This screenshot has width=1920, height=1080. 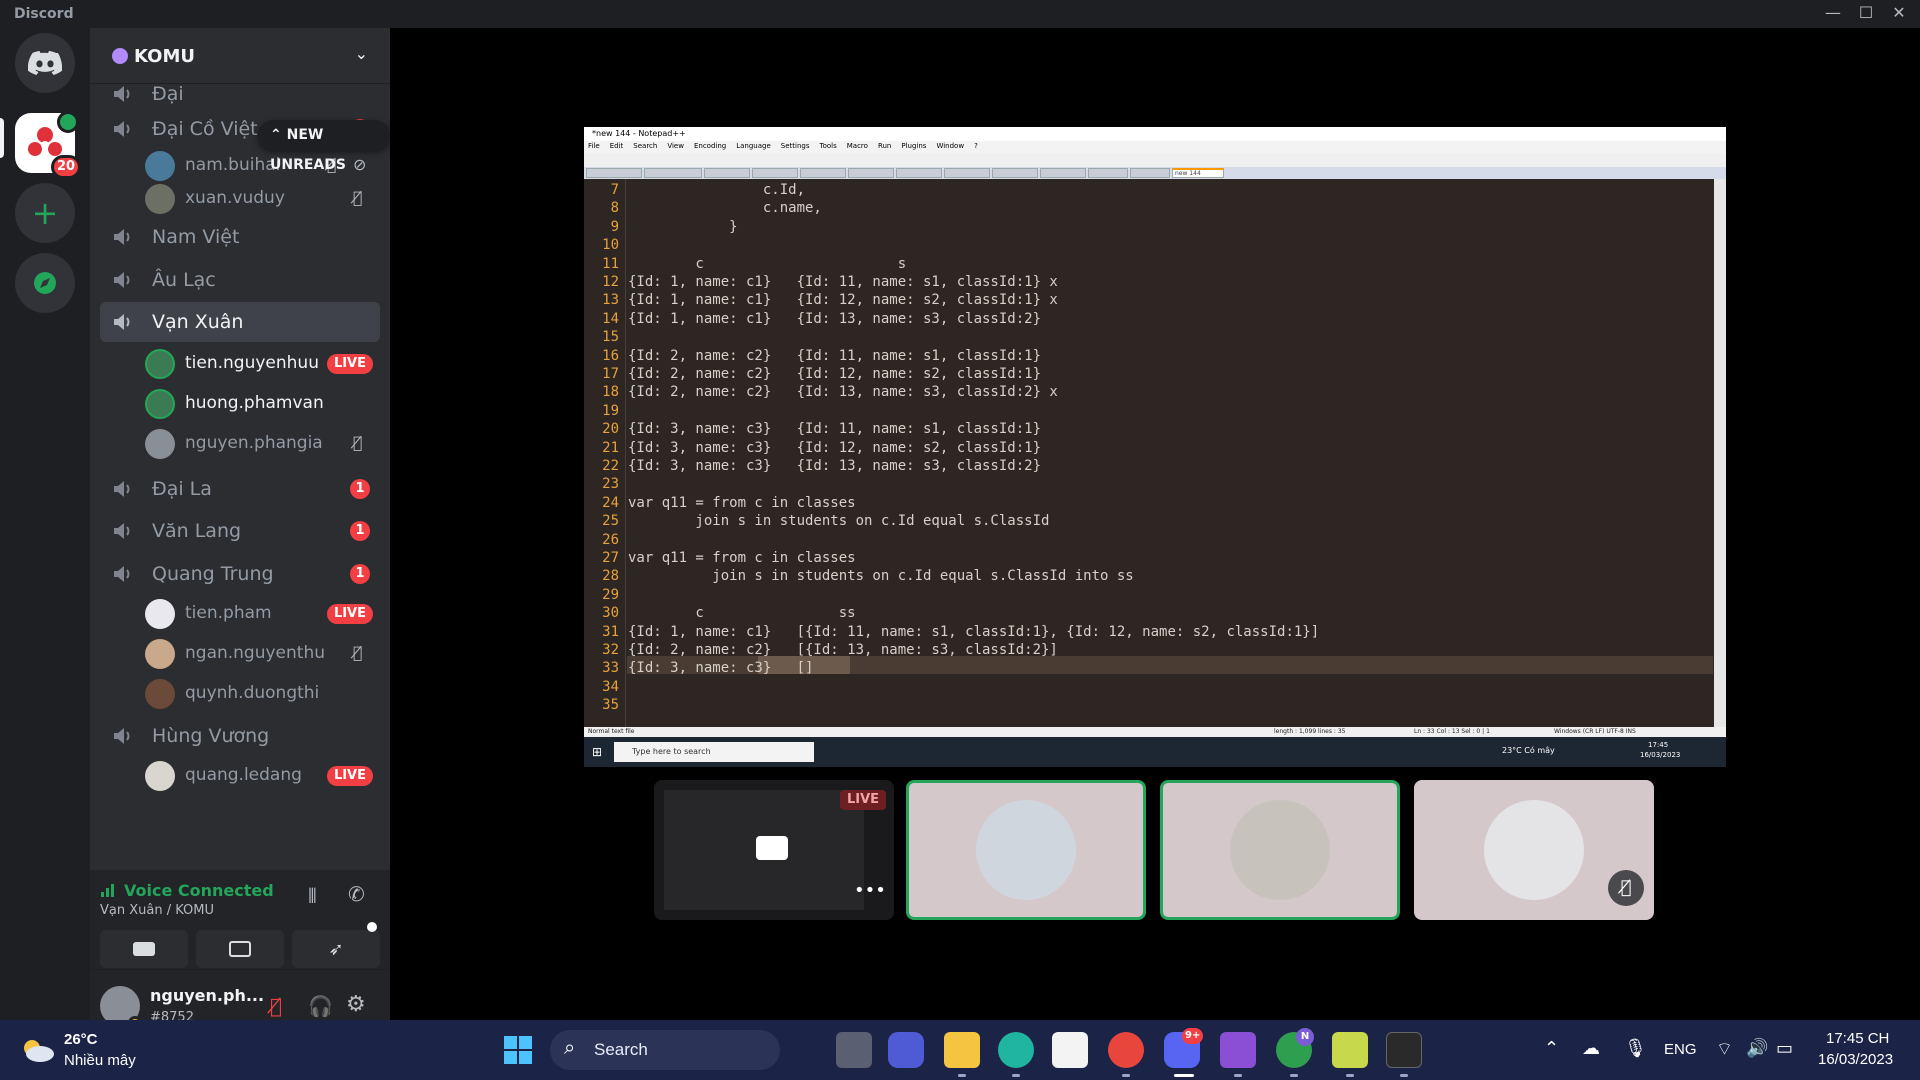 I want to click on headphones-icon: 🎧, so click(x=320, y=1006).